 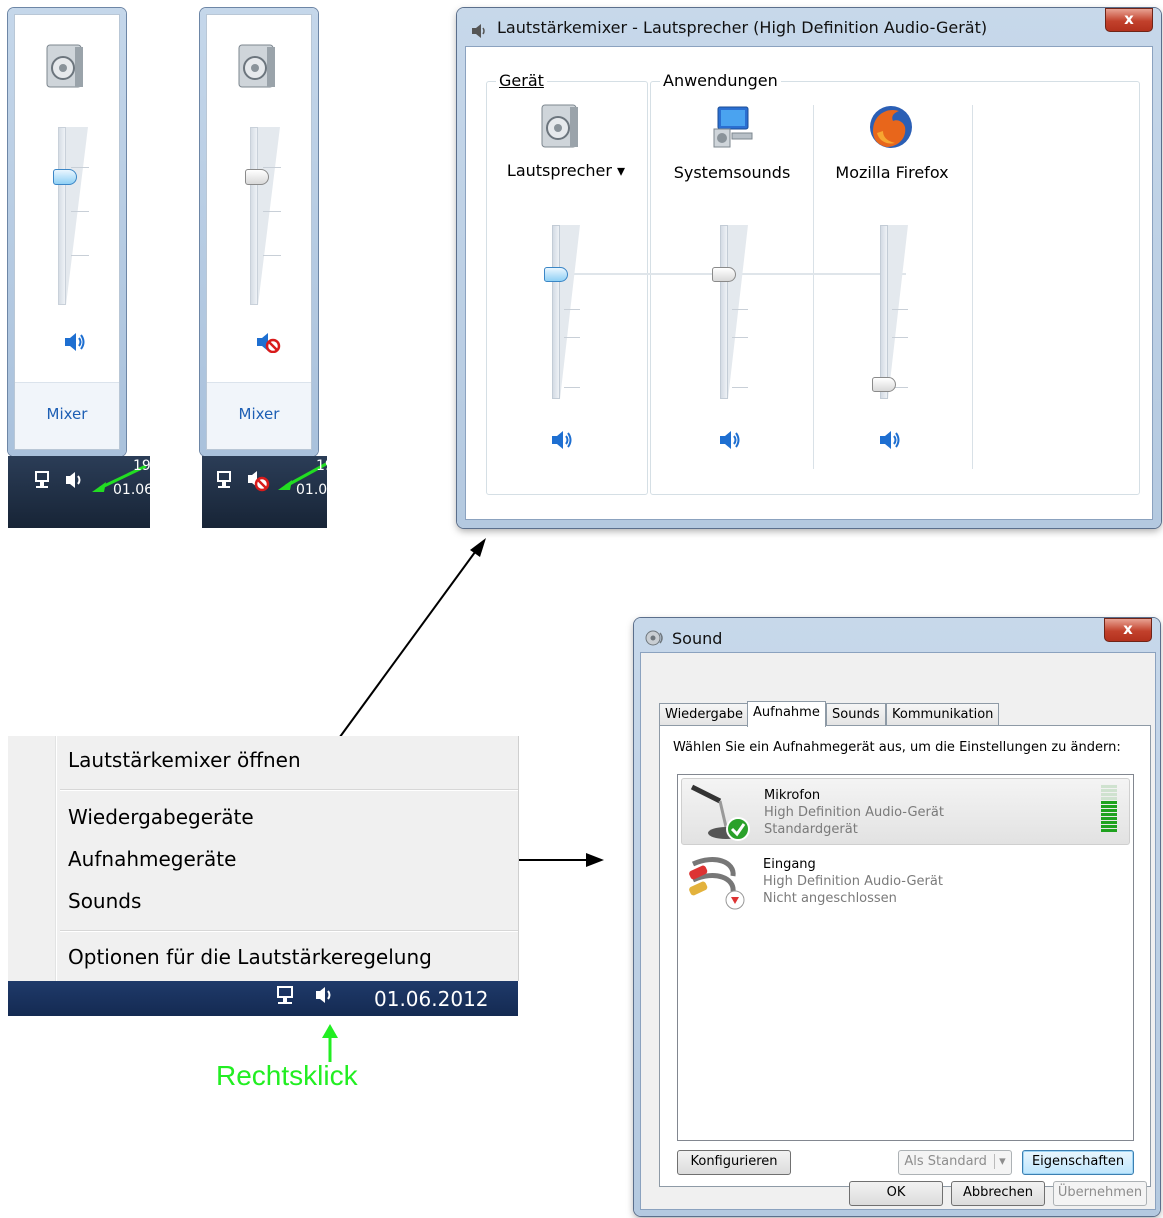 I want to click on arrowhead-rechtsklick, so click(x=330, y=1031).